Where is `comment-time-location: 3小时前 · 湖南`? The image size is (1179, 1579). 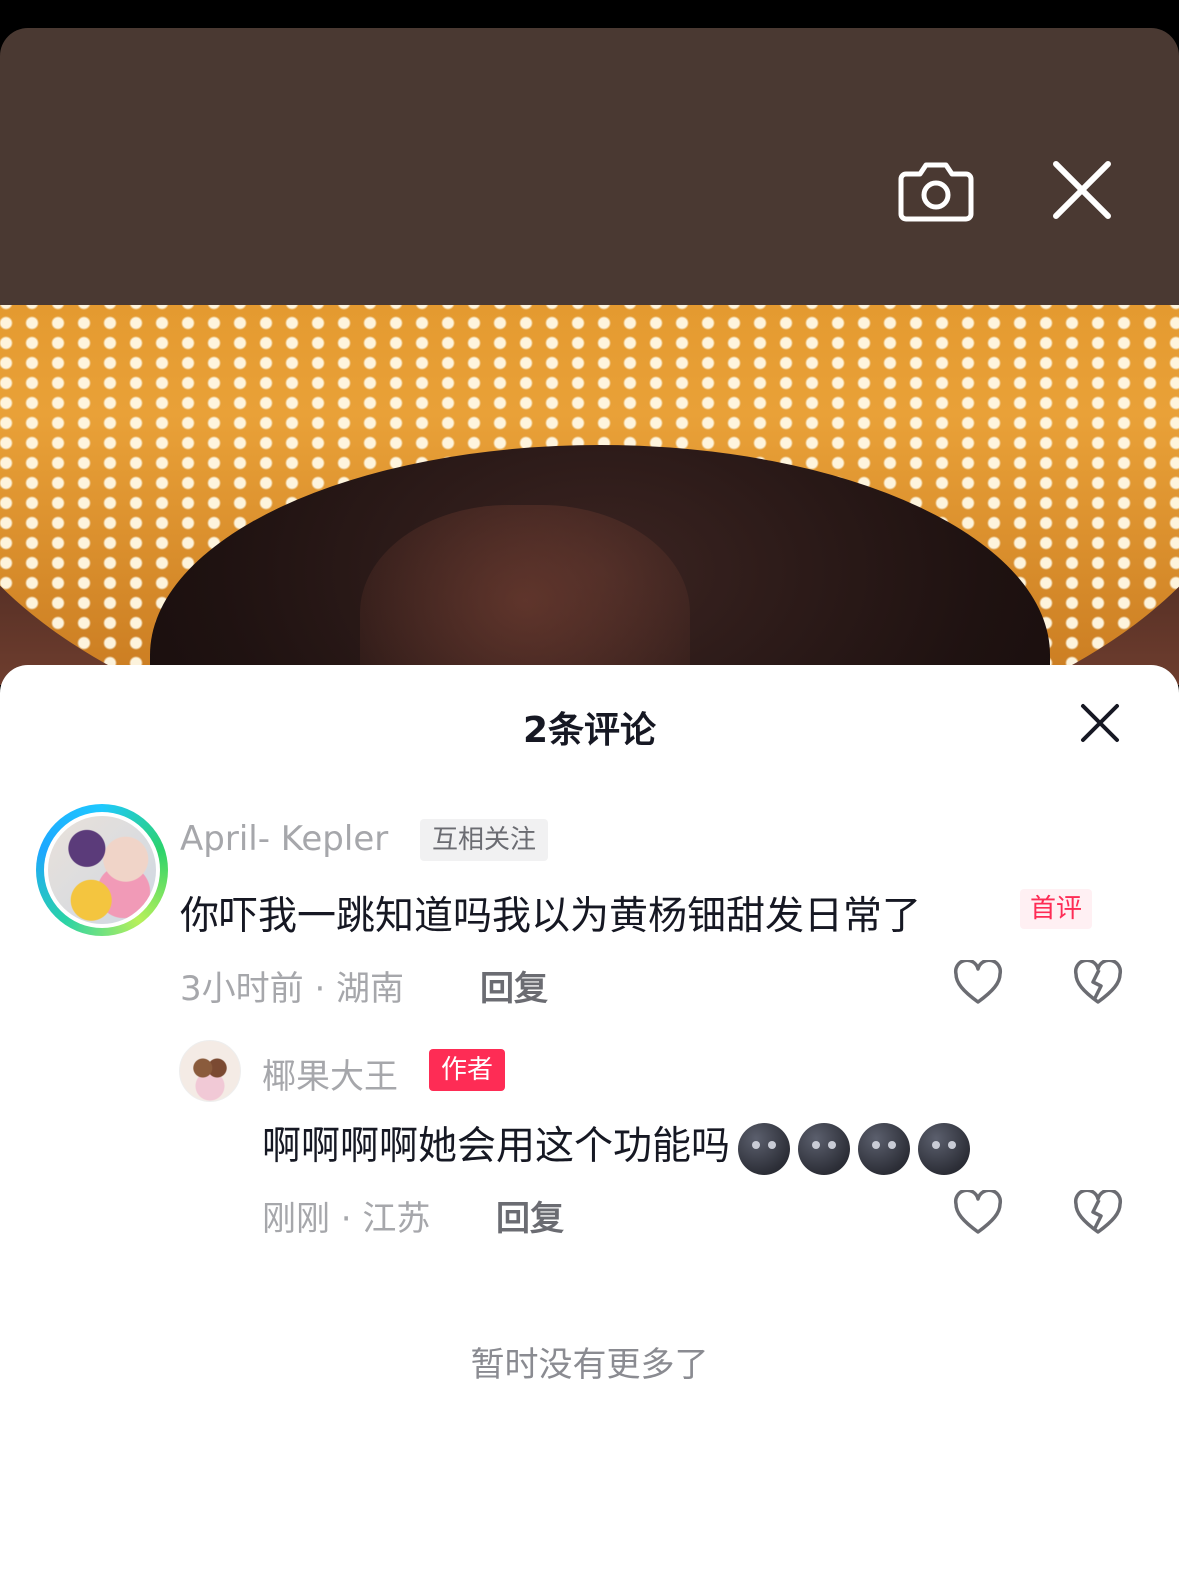 comment-time-location: 3小时前 · 湖南 is located at coordinates (292, 989).